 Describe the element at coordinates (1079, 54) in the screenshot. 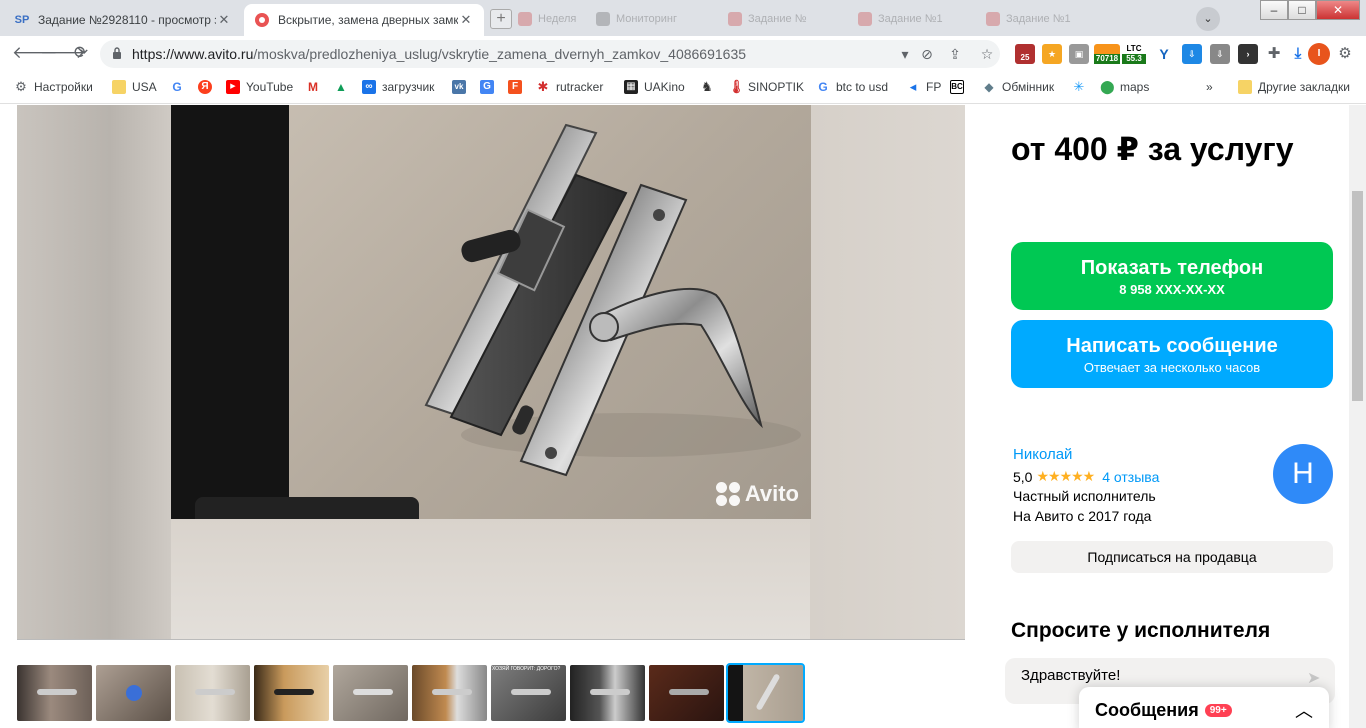

I see `briefcase-ext-icon: ▣` at that location.